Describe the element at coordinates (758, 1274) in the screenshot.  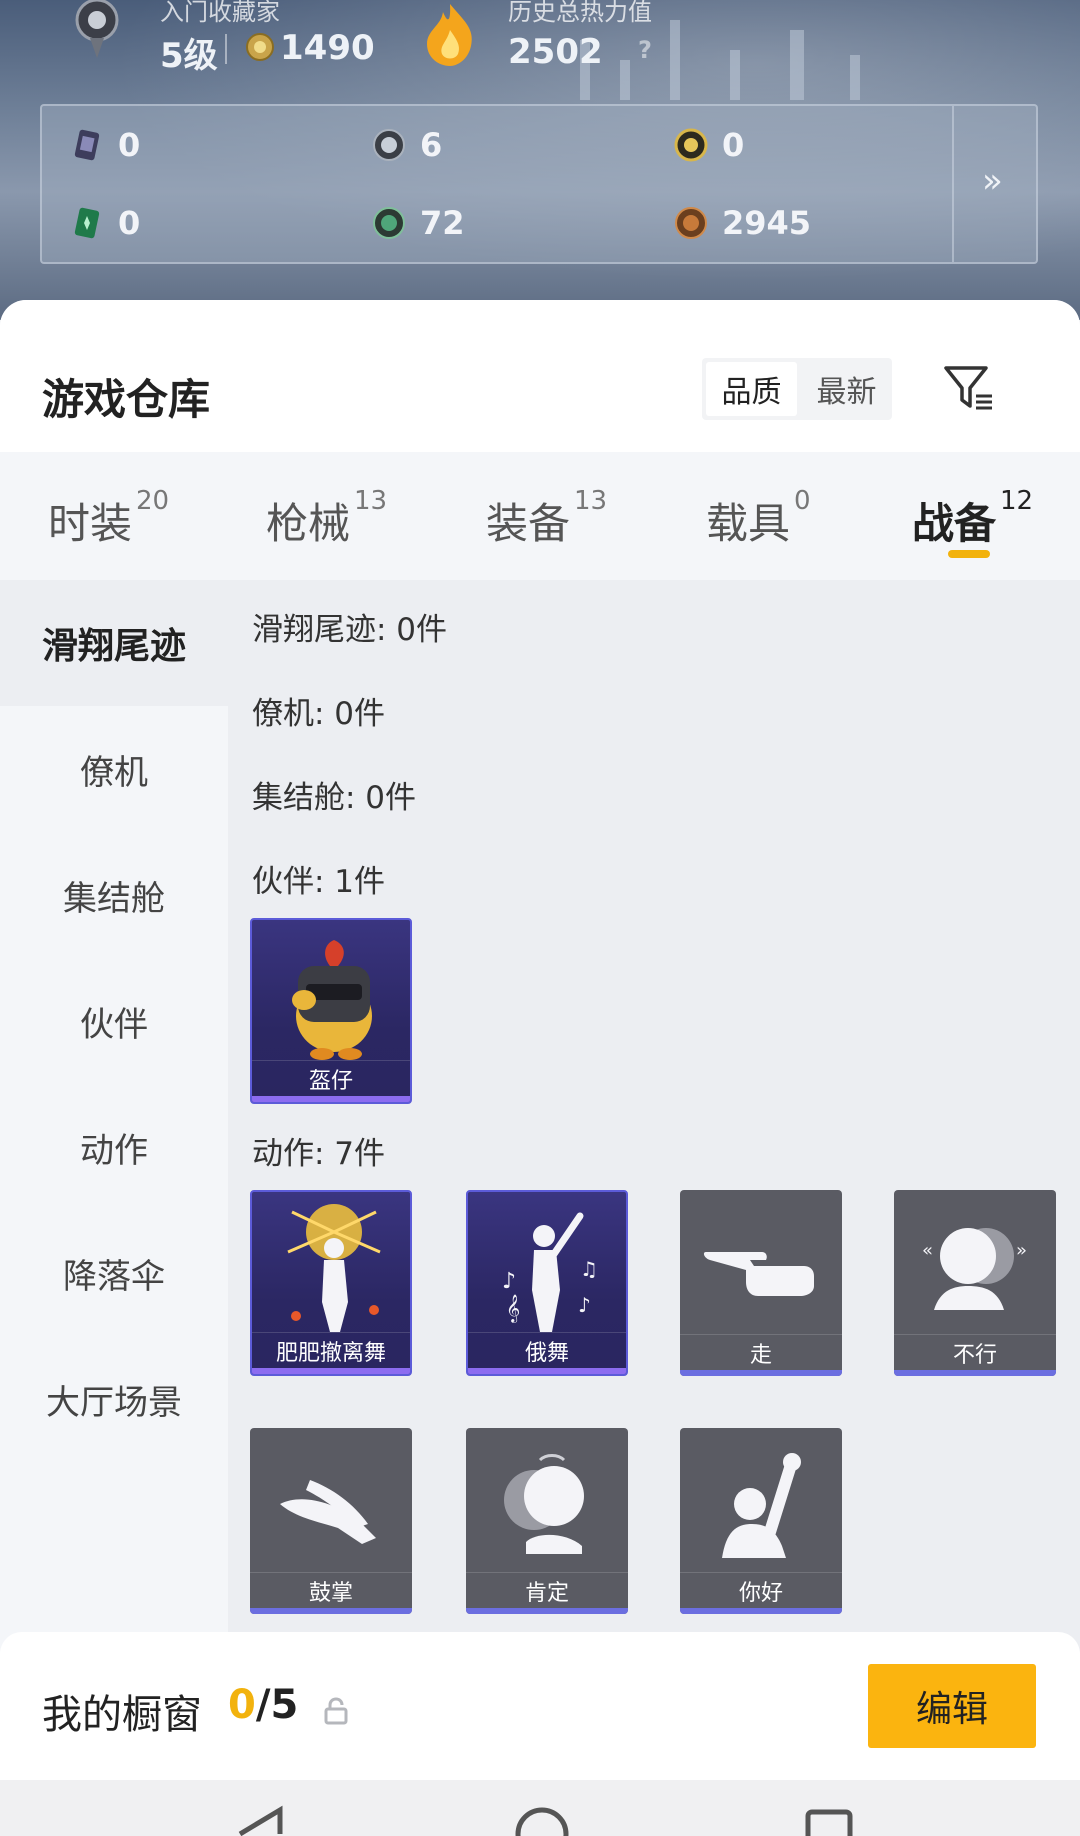
I see `pointing-hand-icon` at that location.